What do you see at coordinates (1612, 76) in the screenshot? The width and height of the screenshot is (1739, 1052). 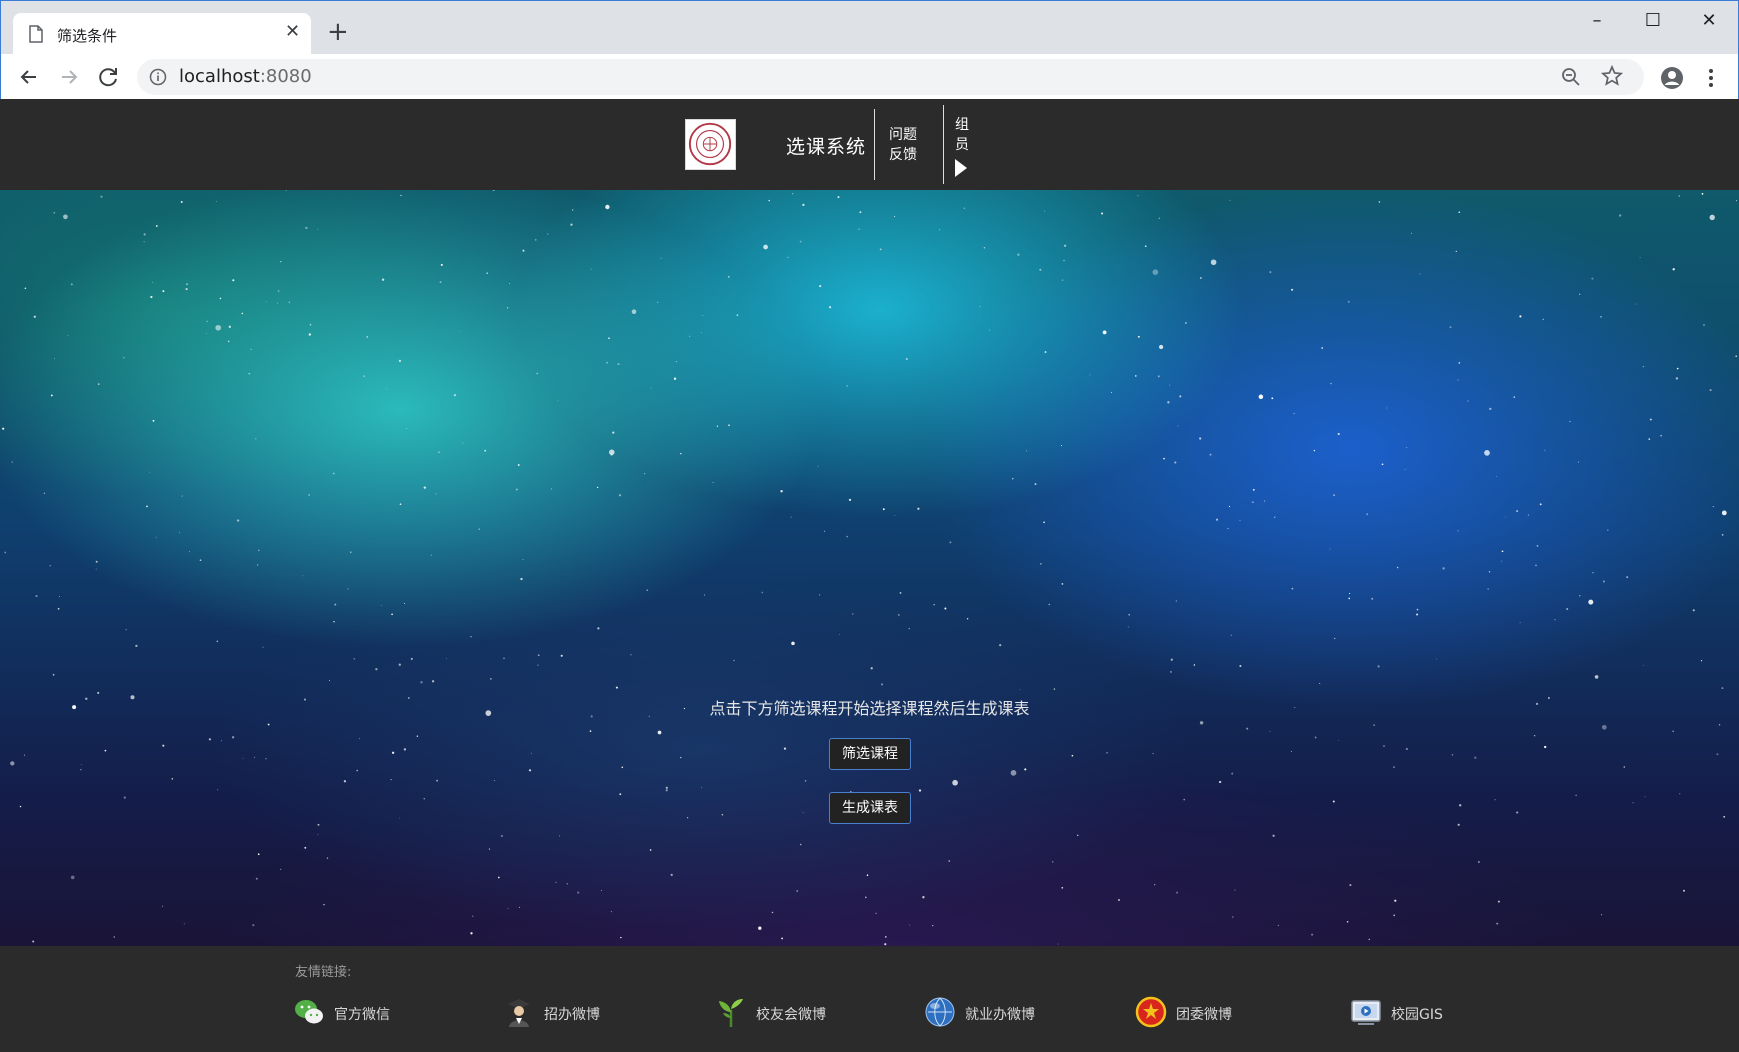 I see `bookmark-star-icon` at bounding box center [1612, 76].